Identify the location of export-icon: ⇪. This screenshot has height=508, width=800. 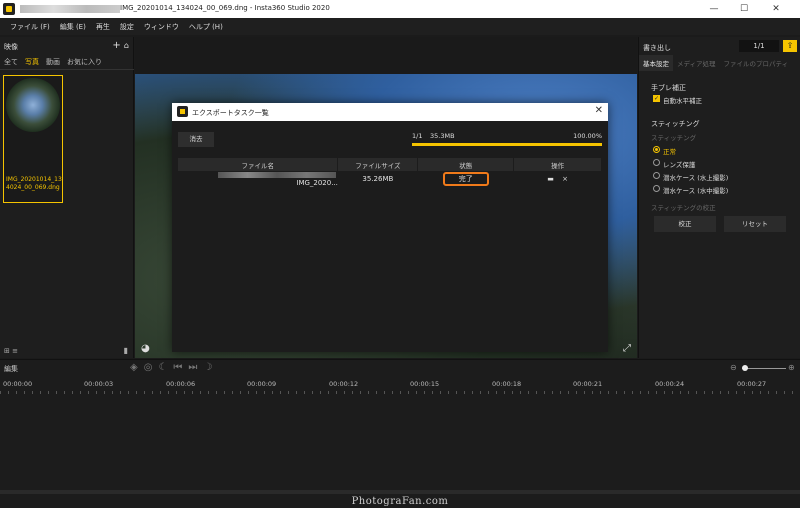
(790, 46).